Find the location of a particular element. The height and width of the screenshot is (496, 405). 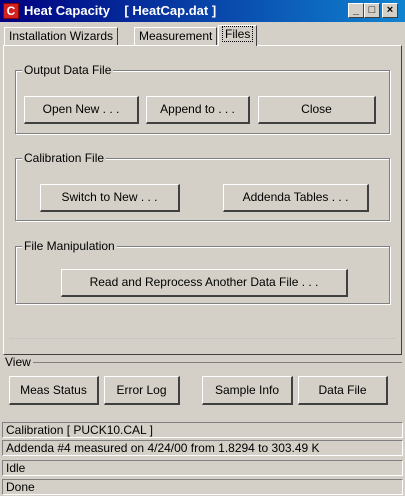

tab-files: Files is located at coordinates (238, 35).